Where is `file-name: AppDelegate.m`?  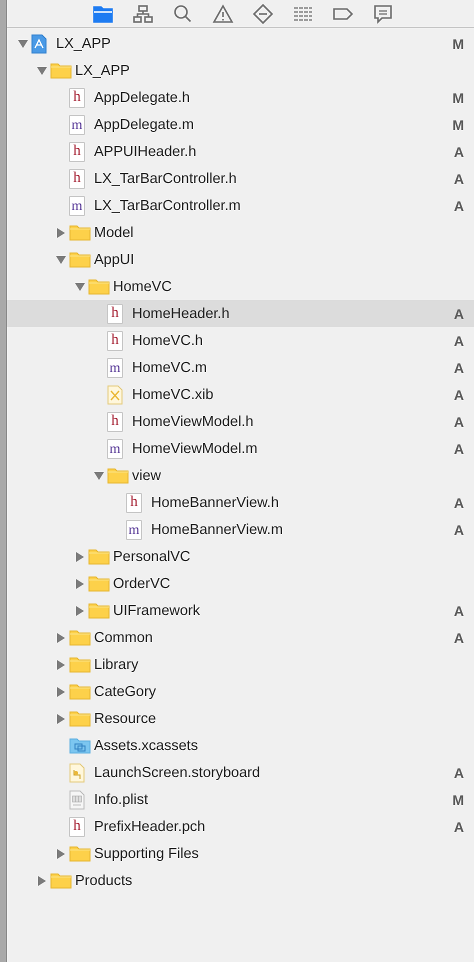
file-name: AppDelegate.m is located at coordinates (144, 124).